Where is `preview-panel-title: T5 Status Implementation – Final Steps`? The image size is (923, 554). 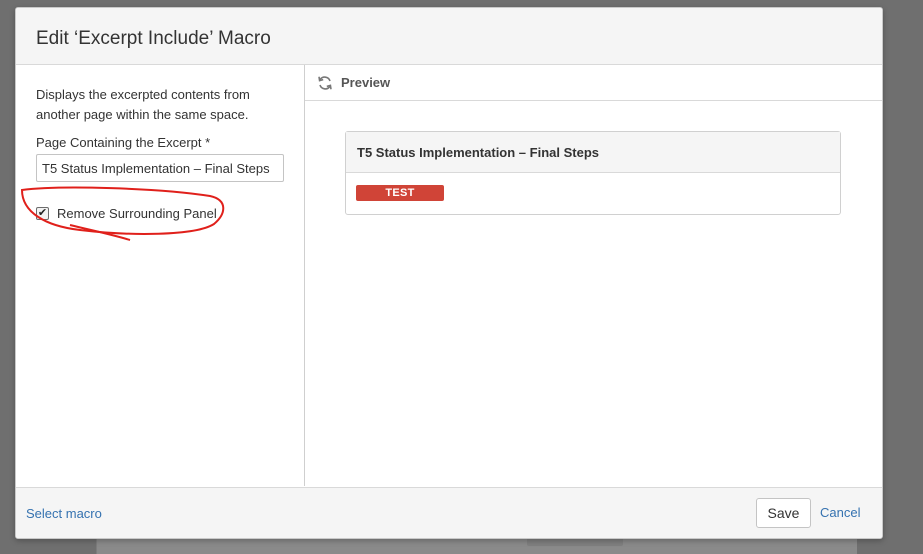 preview-panel-title: T5 Status Implementation – Final Steps is located at coordinates (593, 152).